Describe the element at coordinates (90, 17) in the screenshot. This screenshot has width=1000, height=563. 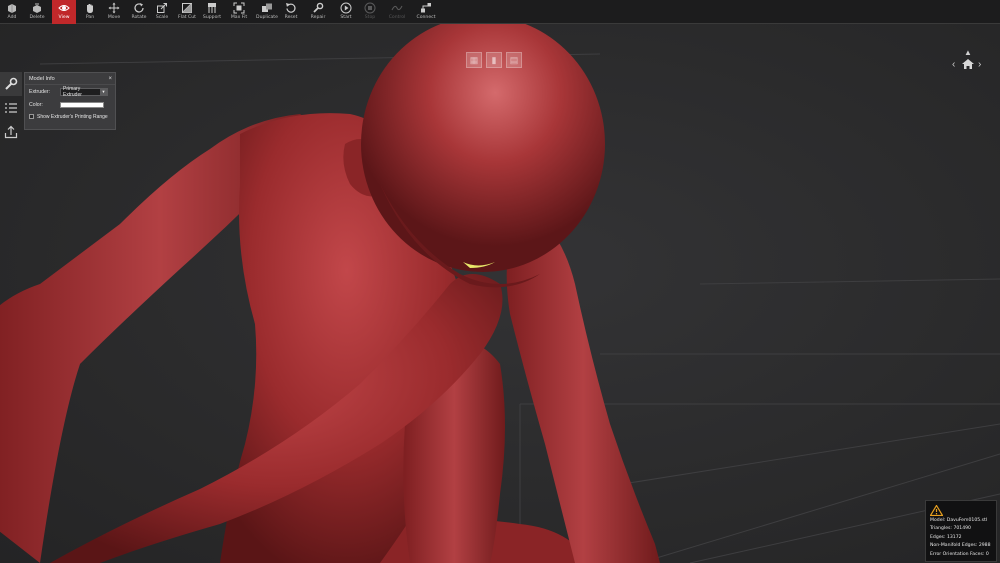
I see `pan-label: Pan` at that location.